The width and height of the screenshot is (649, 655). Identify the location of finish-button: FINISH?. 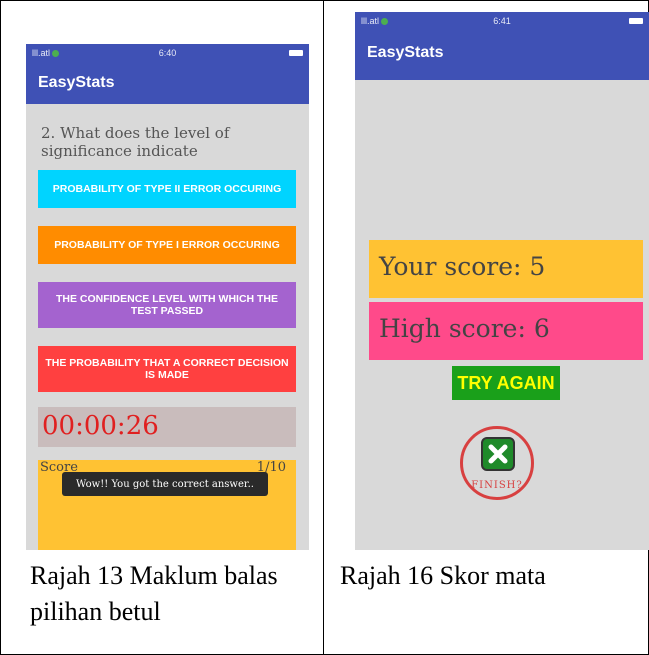
(497, 463).